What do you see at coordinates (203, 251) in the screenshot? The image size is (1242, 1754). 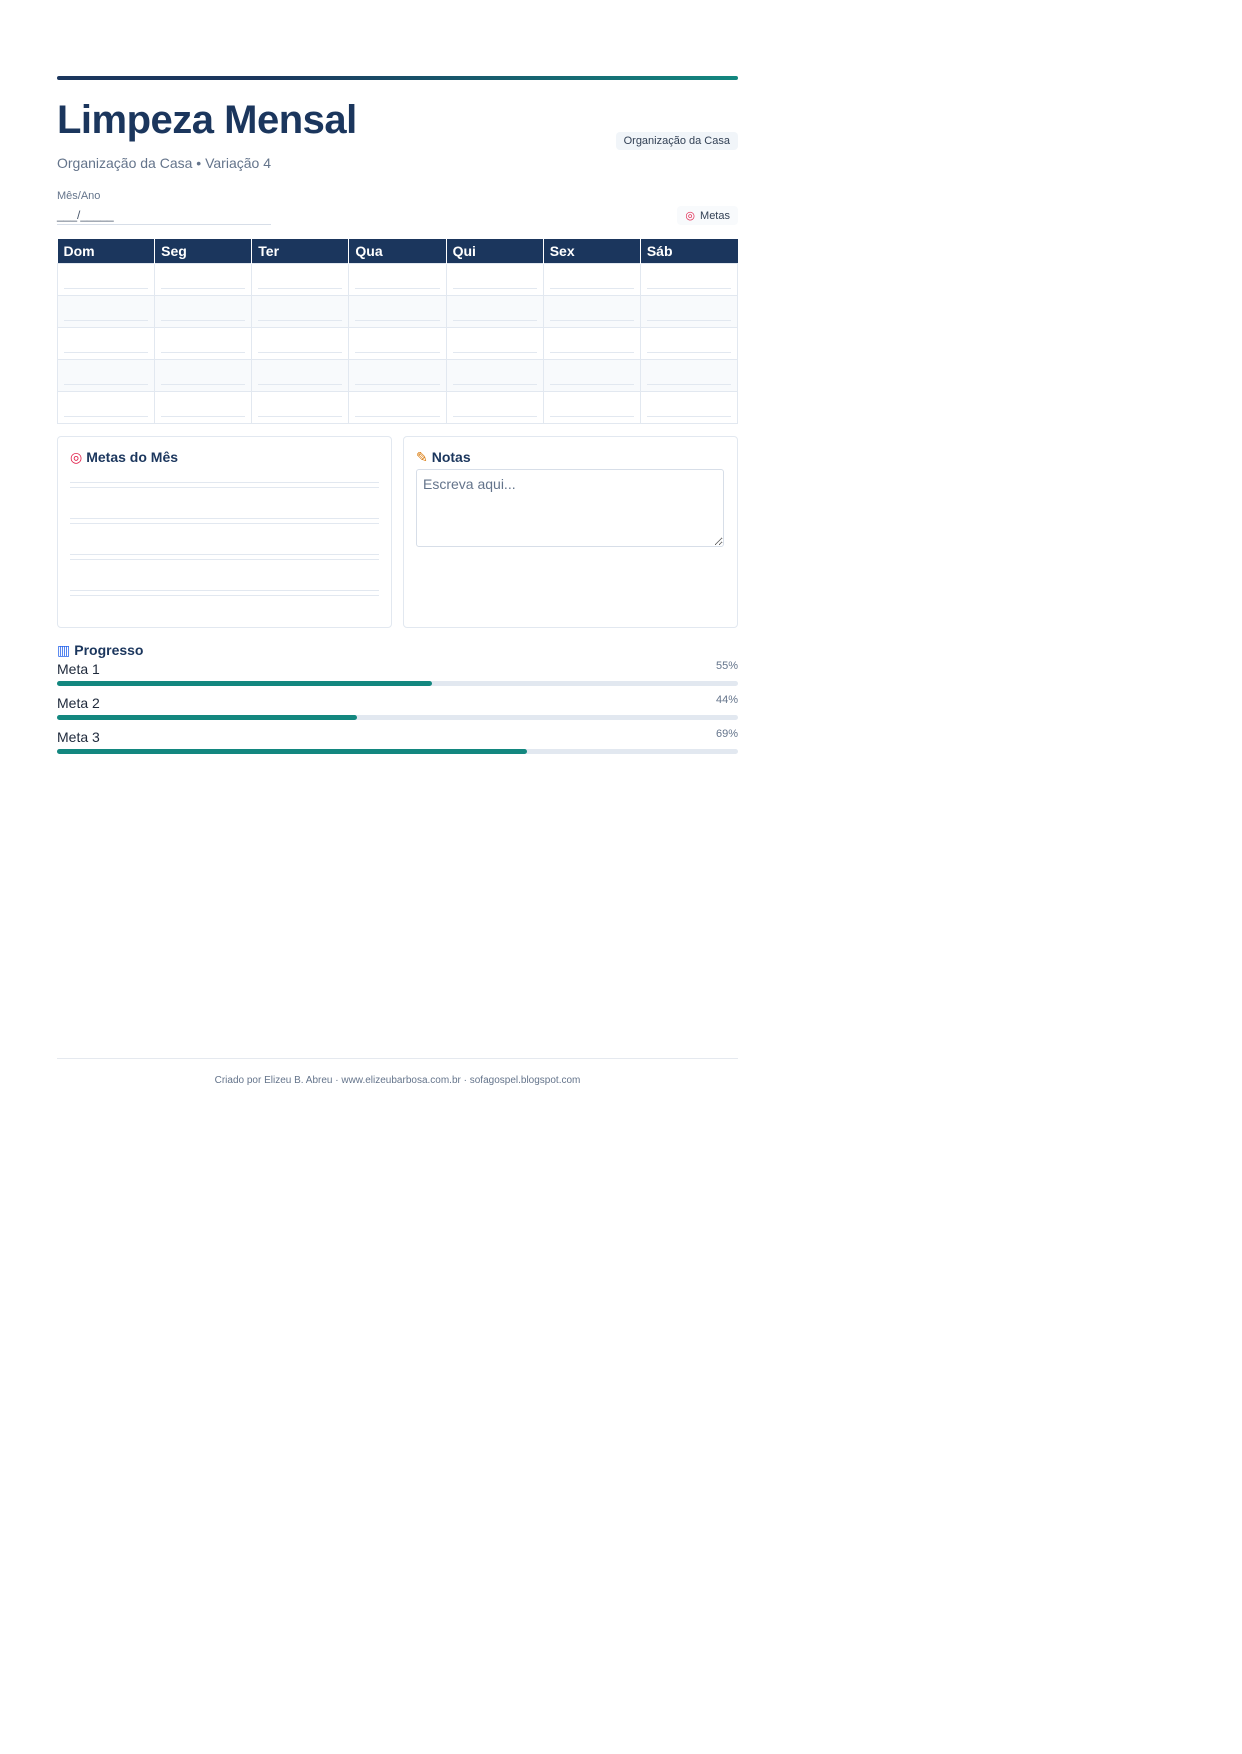 I see `calendar-day-header: Seg` at bounding box center [203, 251].